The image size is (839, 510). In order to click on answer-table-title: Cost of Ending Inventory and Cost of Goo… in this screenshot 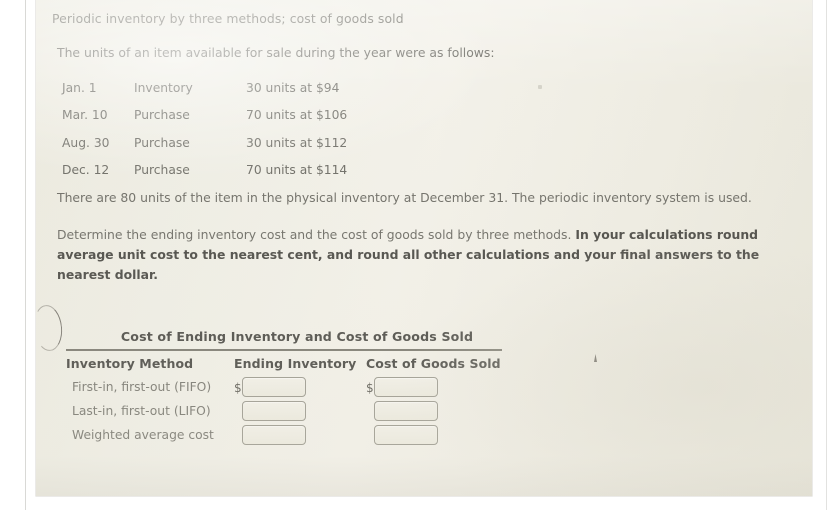, I will do `click(297, 336)`.